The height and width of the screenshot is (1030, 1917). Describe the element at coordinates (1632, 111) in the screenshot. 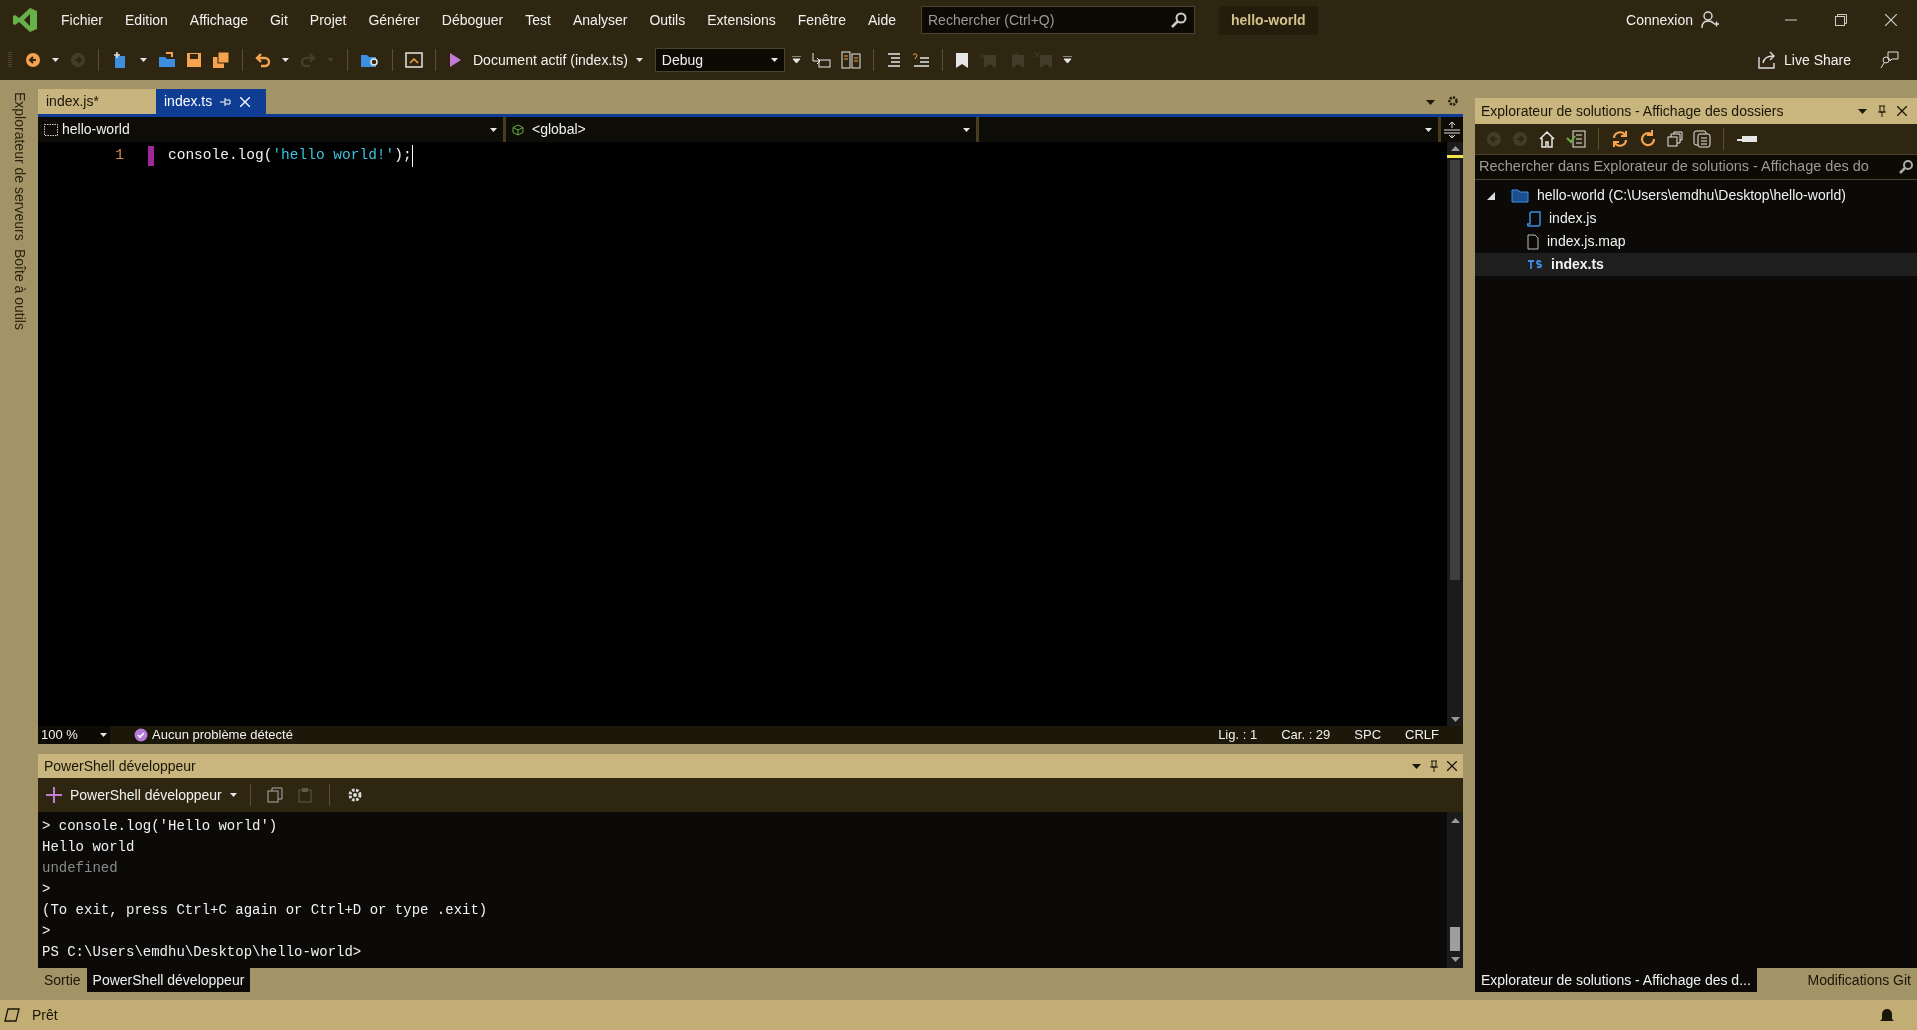

I see `panel-title: Explorateur de solutions - Affichage des dossiers` at that location.